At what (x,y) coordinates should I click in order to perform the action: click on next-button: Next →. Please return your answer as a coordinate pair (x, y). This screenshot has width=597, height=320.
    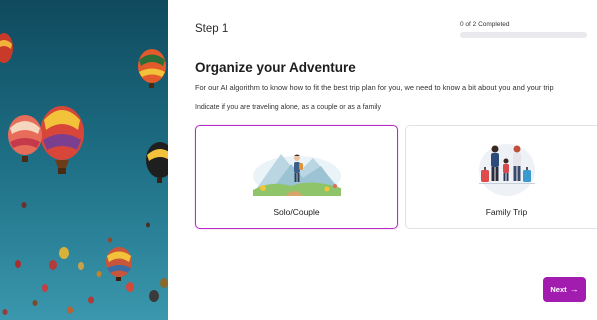
    Looking at the image, I should click on (564, 289).